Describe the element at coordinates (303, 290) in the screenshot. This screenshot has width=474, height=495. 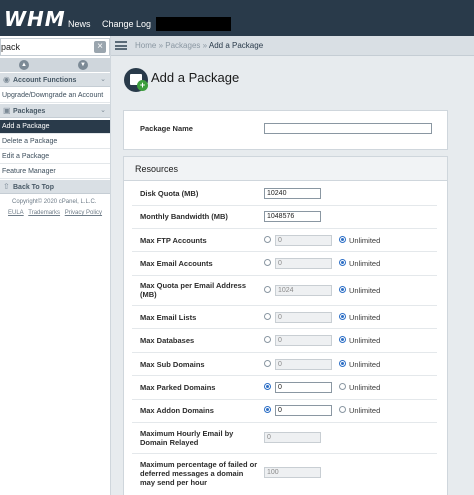
I see `max-email-quota-field: 1024` at that location.